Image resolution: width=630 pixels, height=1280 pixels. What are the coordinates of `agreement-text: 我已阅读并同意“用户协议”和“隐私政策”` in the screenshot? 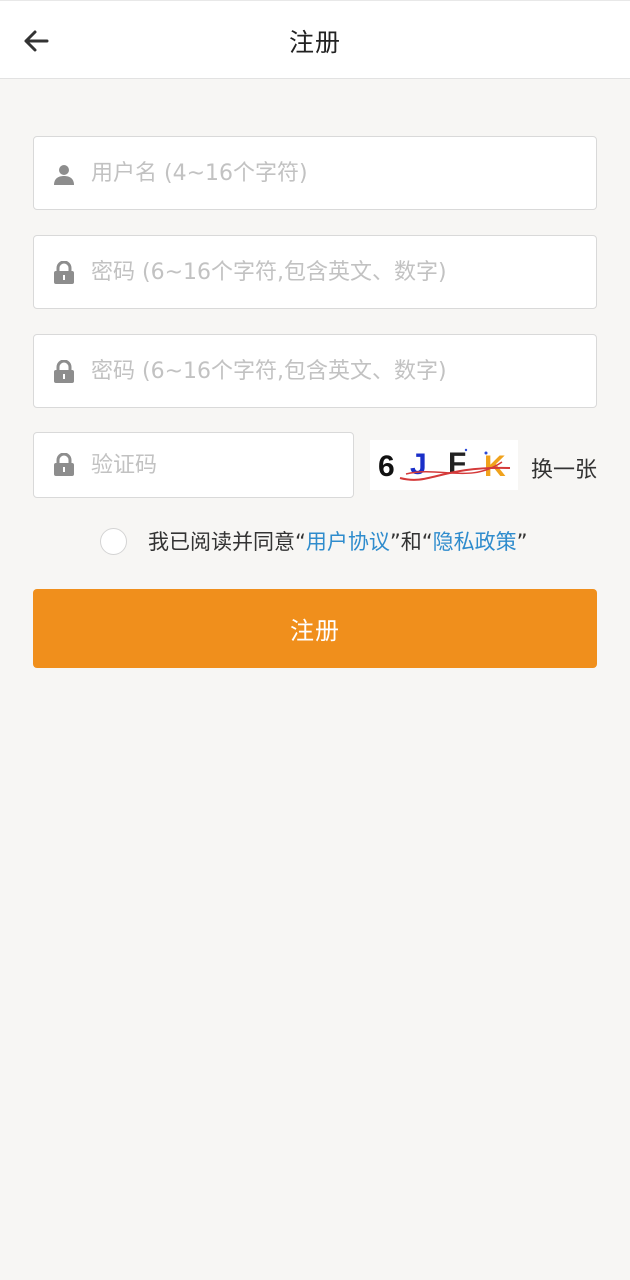 It's located at (338, 541).